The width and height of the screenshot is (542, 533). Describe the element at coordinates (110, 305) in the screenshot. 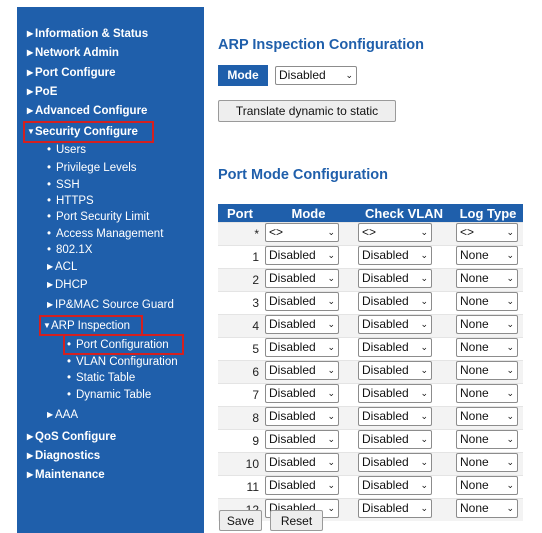

I see `nav-ip-mac-source-guard: ▶ IP&MAC Source Guard` at that location.